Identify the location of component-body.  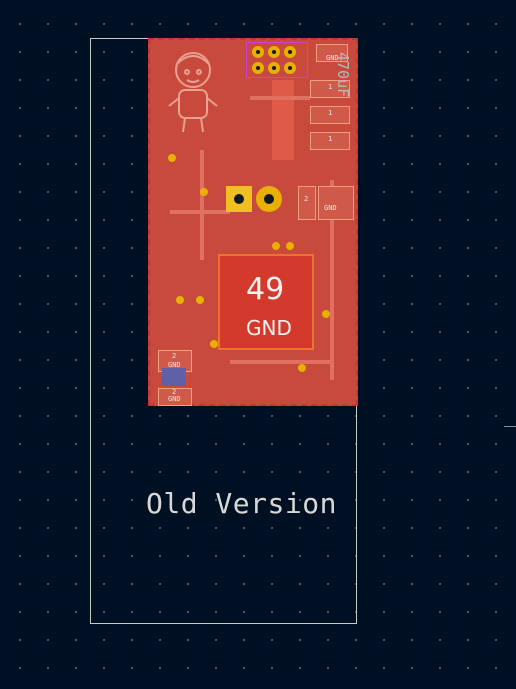
(174, 377).